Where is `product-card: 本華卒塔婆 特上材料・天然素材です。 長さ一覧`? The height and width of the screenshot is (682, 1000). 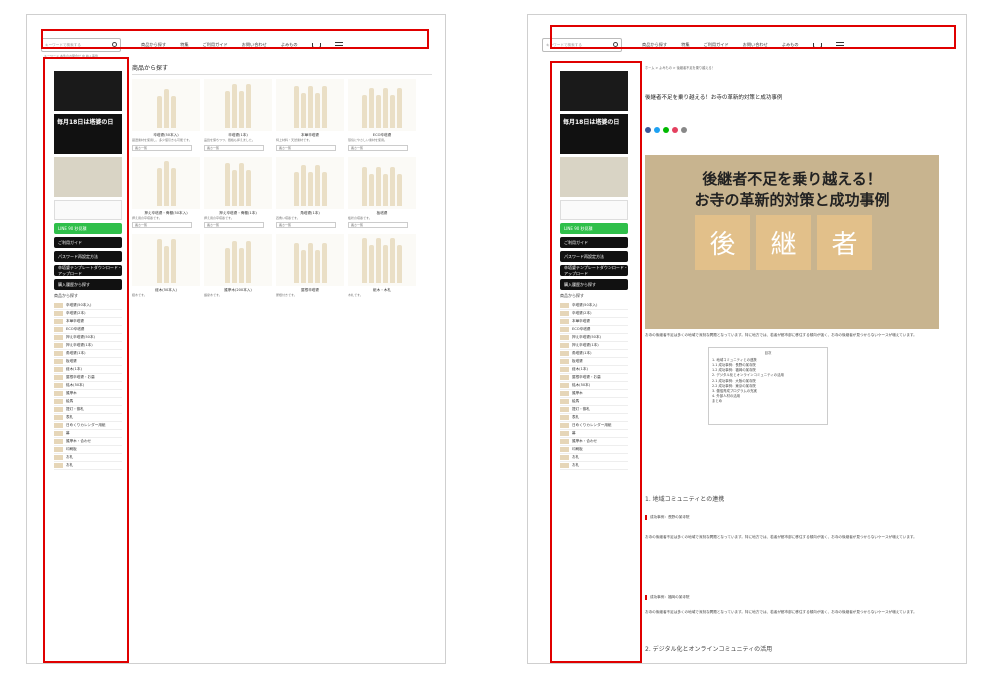
product-card: 本華卒塔婆 特上材料・天然素材です。 長さ一覧 is located at coordinates (310, 115).